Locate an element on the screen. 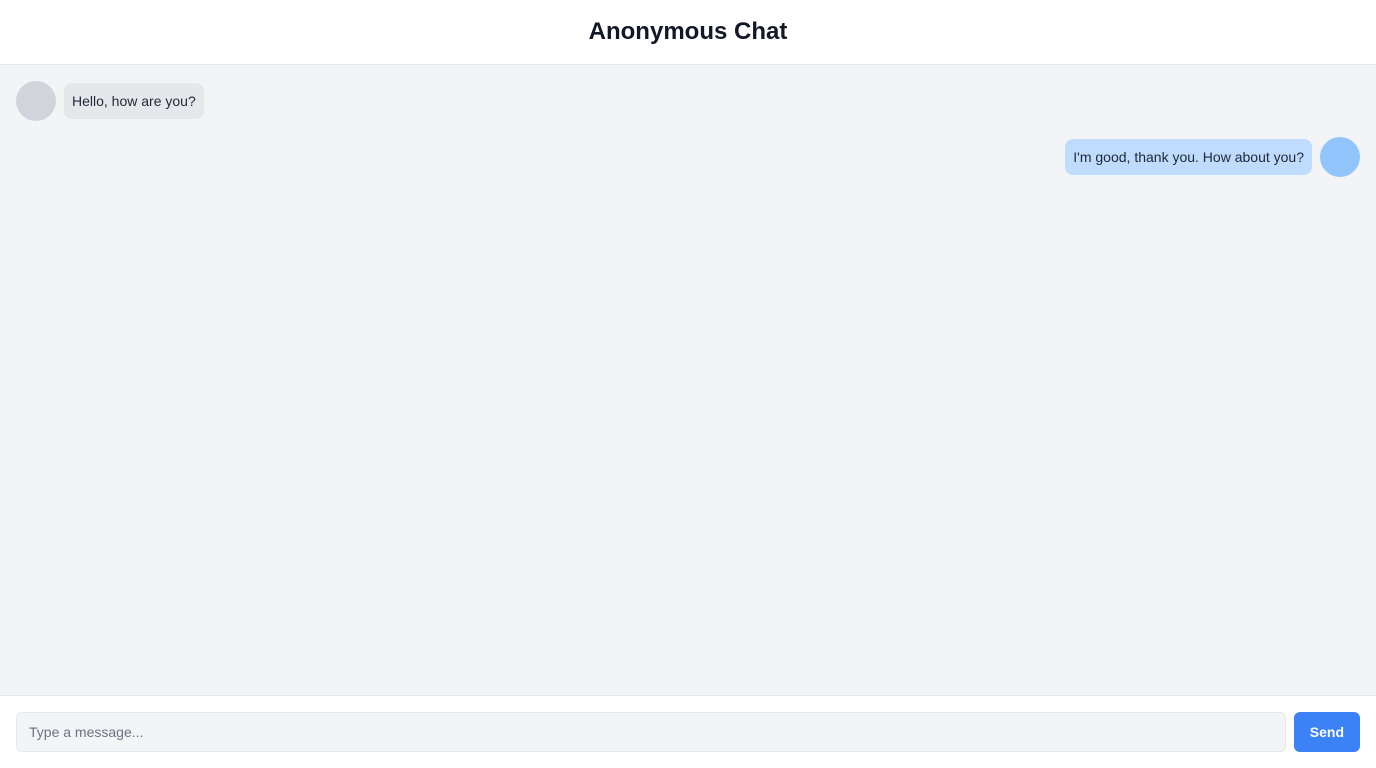  message-incoming: Hello, how are you? is located at coordinates (688, 101).